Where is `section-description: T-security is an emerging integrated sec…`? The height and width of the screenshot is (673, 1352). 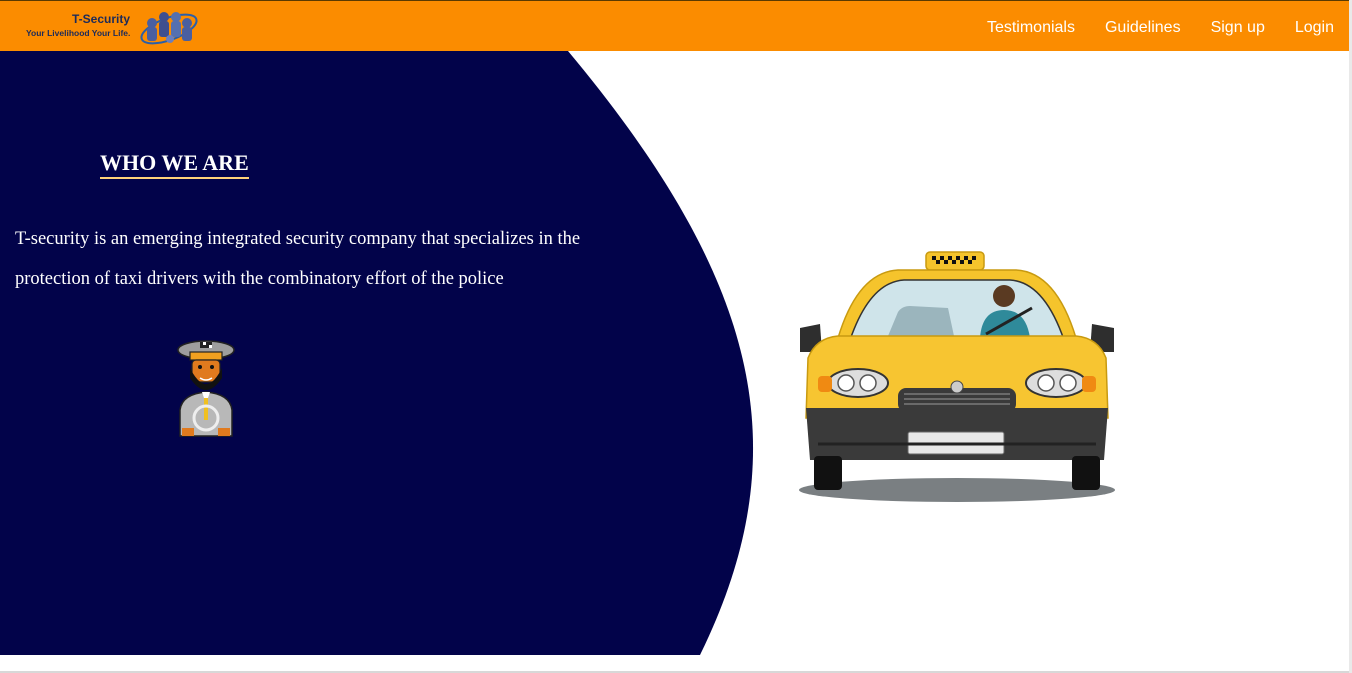 section-description: T-security is an emerging integrated sec… is located at coordinates (298, 259).